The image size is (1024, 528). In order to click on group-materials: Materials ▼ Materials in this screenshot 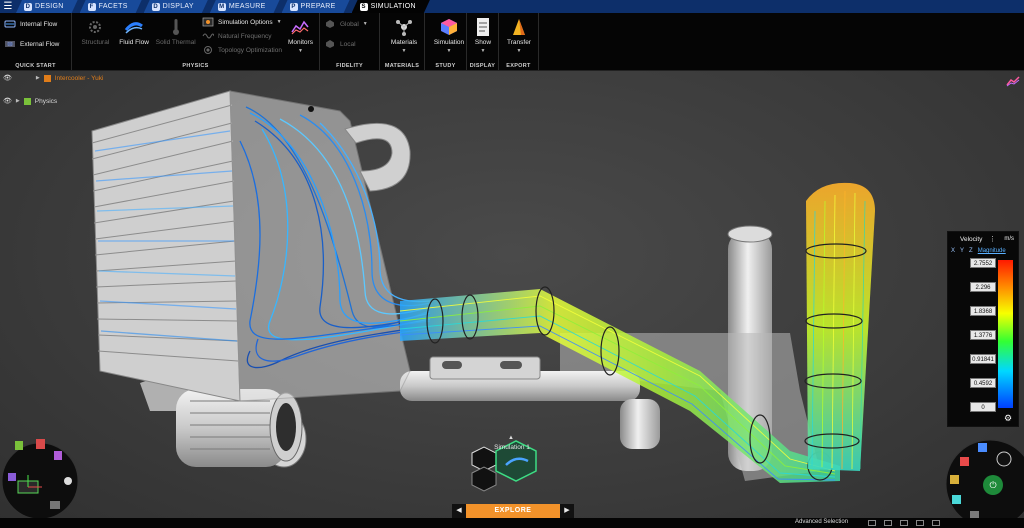, I will do `click(402, 41)`.